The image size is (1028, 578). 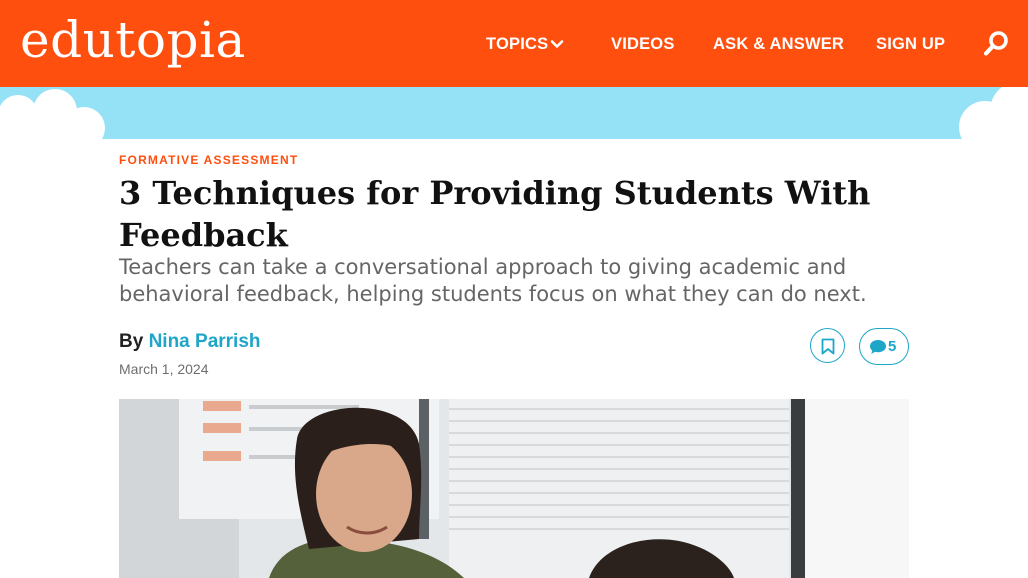 I want to click on publish-date: March 1, 2024, so click(x=164, y=369).